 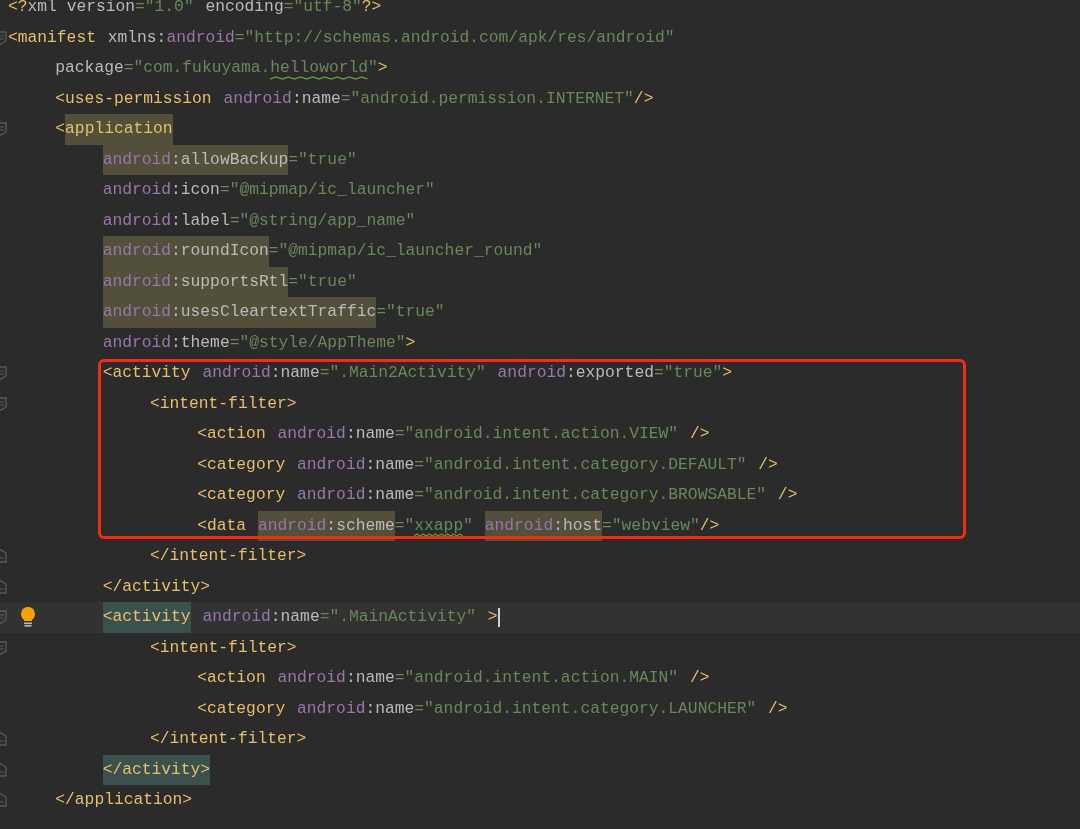 What do you see at coordinates (268, 190) in the screenshot?
I see `code-line: android:icon="@mipmap/ic_launcher"` at bounding box center [268, 190].